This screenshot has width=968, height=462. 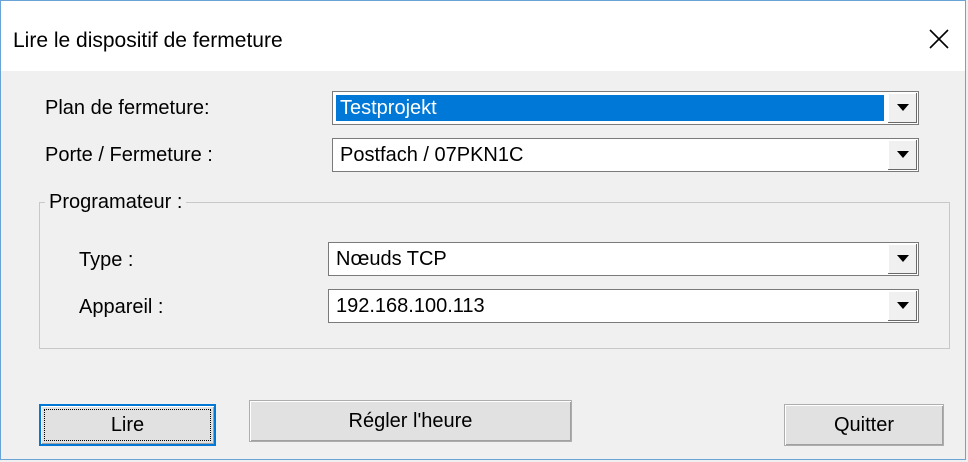 I want to click on close-button, so click(x=939, y=39).